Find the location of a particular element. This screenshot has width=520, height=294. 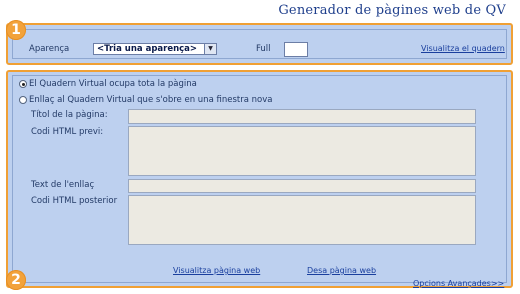

save-page-link: Desa pàgina web is located at coordinates (341, 270).